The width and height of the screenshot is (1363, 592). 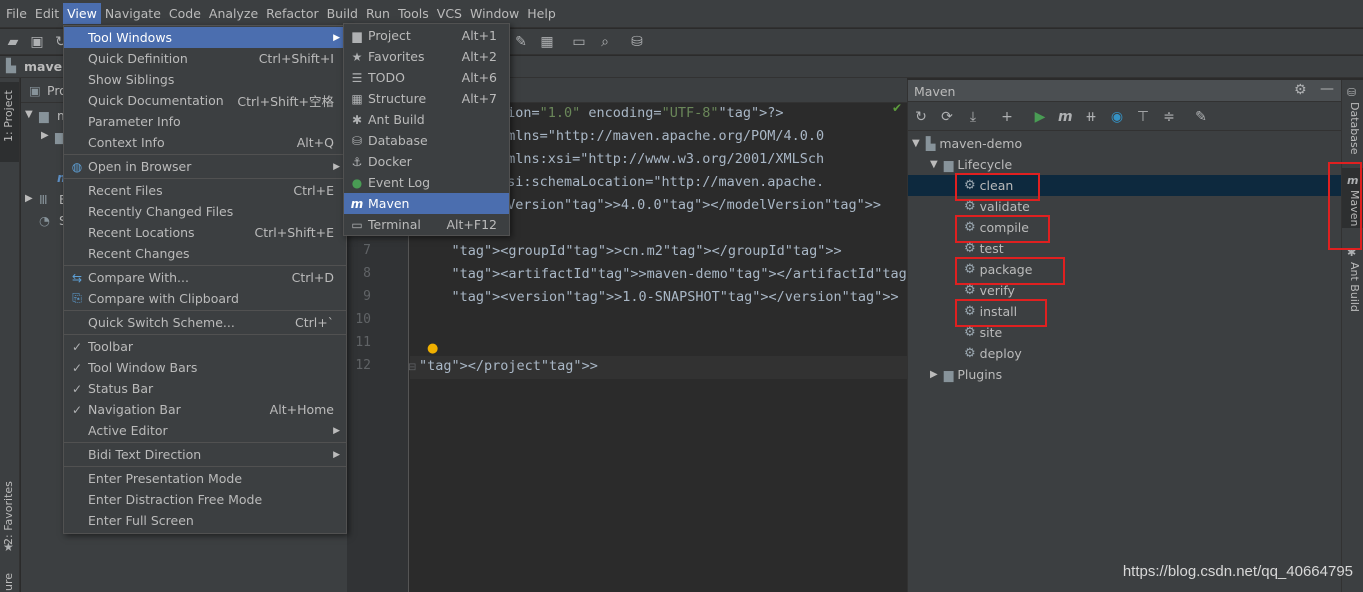 What do you see at coordinates (661, 159) in the screenshot?
I see `code-line: xmlns:xsi="http://www.w3.org/2001/XMLSch` at bounding box center [661, 159].